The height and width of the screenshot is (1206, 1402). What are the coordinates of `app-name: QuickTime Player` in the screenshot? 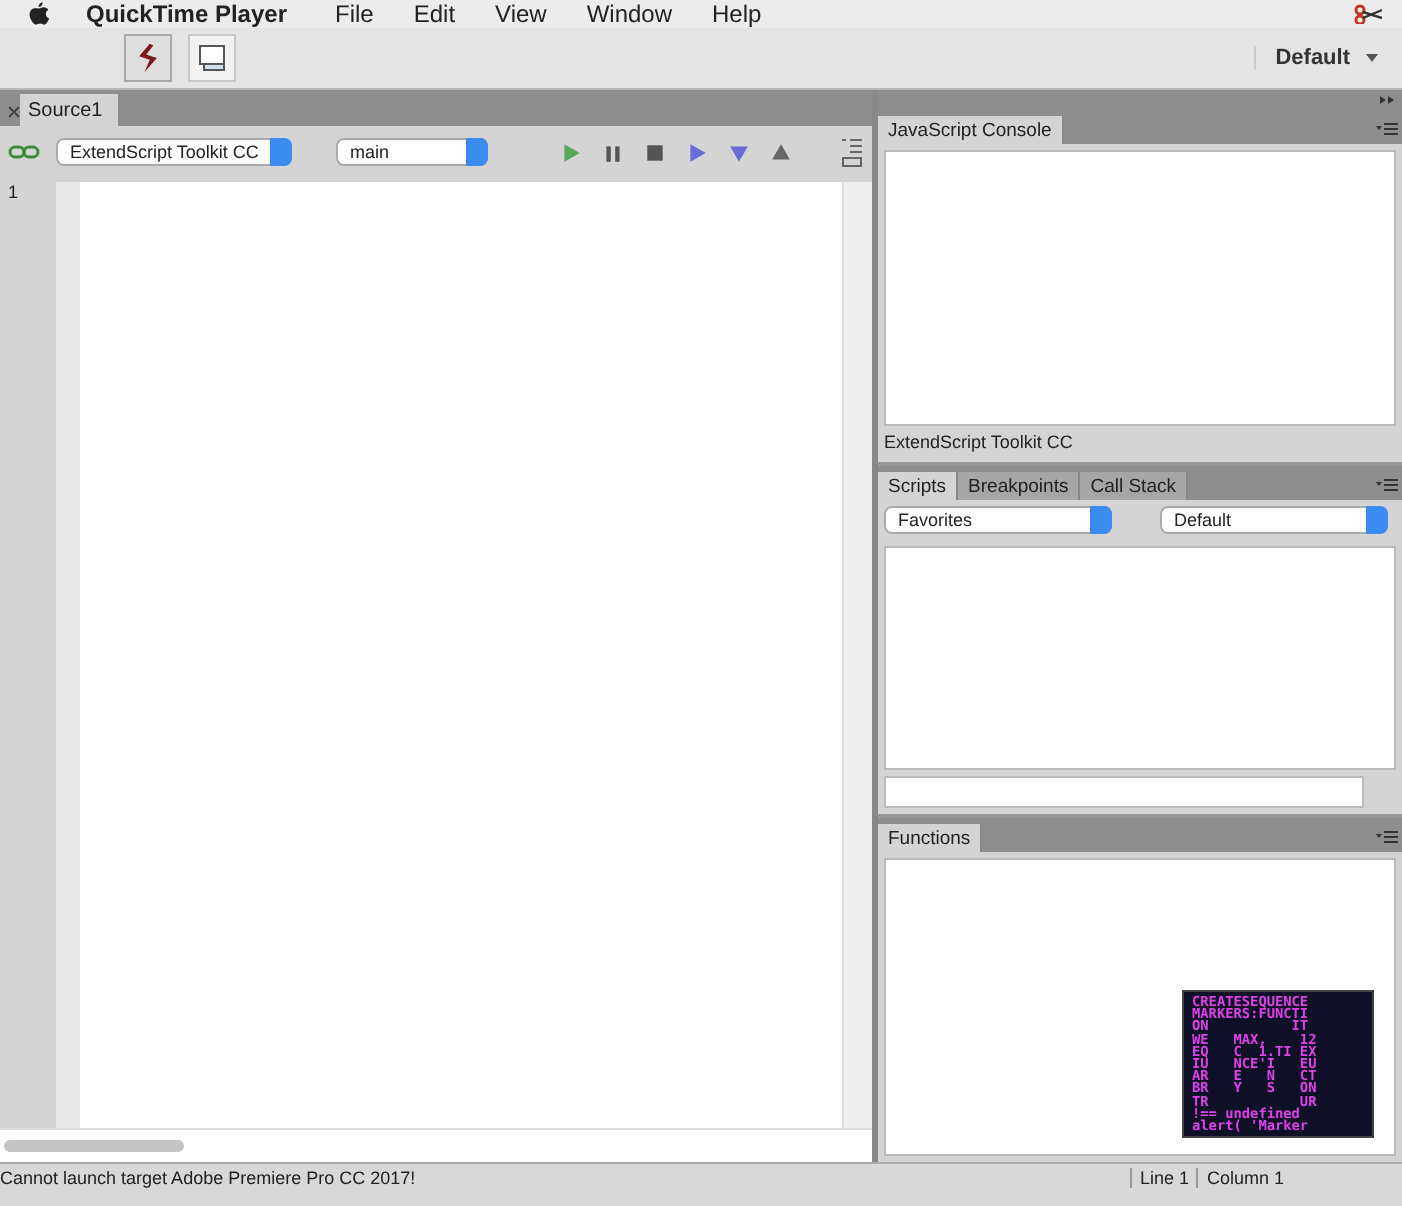 It's located at (186, 14).